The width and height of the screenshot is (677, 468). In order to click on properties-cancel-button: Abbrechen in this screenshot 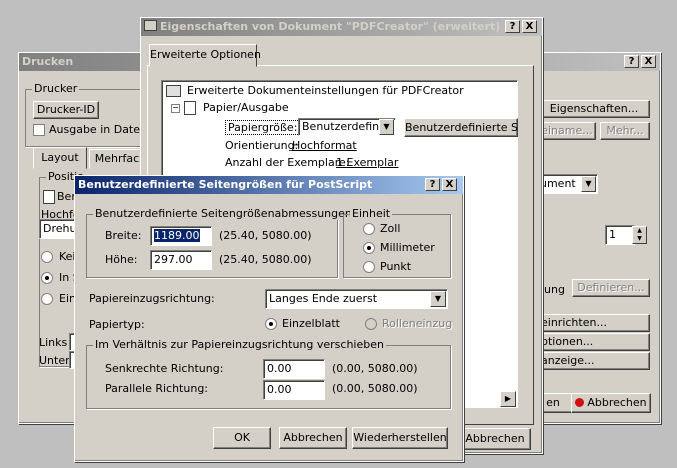, I will do `click(495, 439)`.